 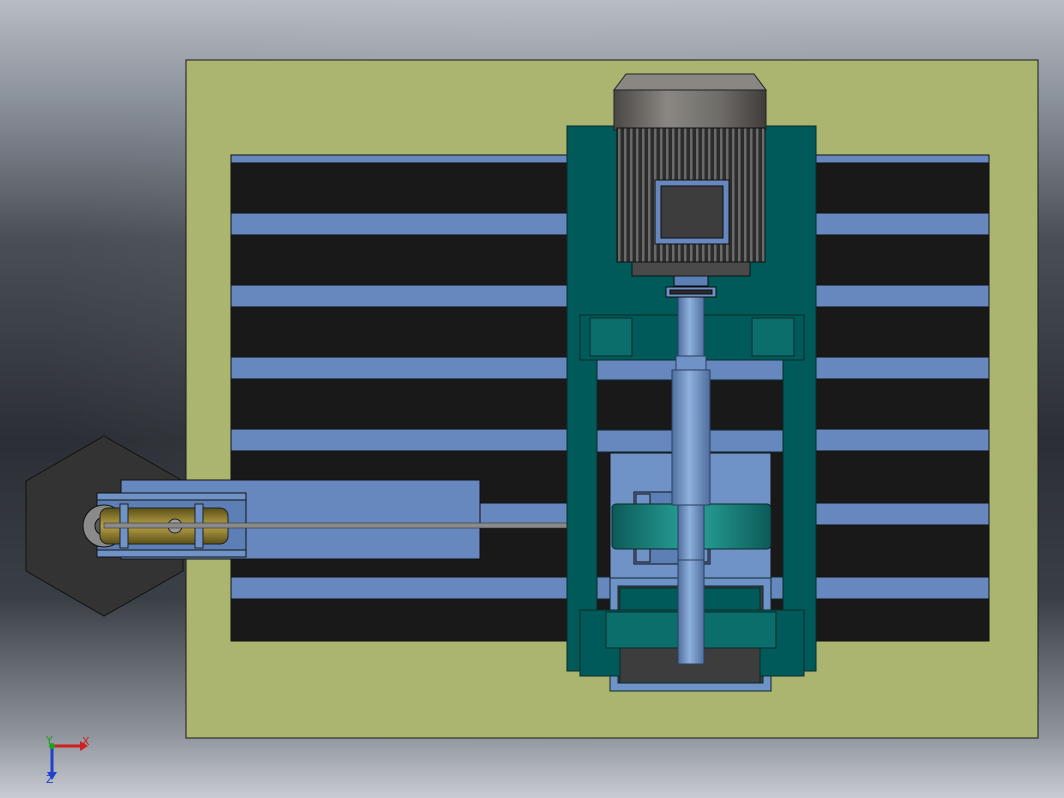 I want to click on triad-z-label: Z, so click(x=50, y=779).